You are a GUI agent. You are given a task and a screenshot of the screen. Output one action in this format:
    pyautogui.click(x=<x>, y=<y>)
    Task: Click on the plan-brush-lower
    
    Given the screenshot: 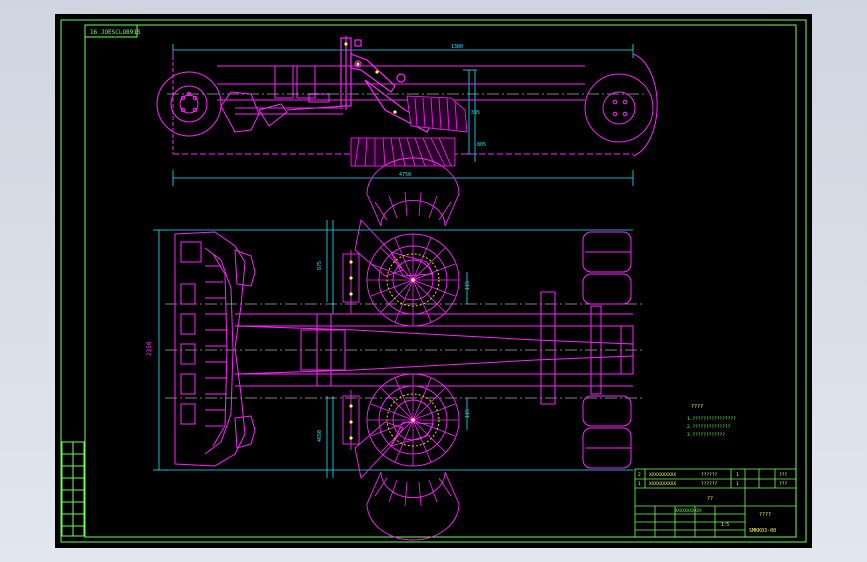 What is the action you would take?
    pyautogui.click(x=401, y=457)
    